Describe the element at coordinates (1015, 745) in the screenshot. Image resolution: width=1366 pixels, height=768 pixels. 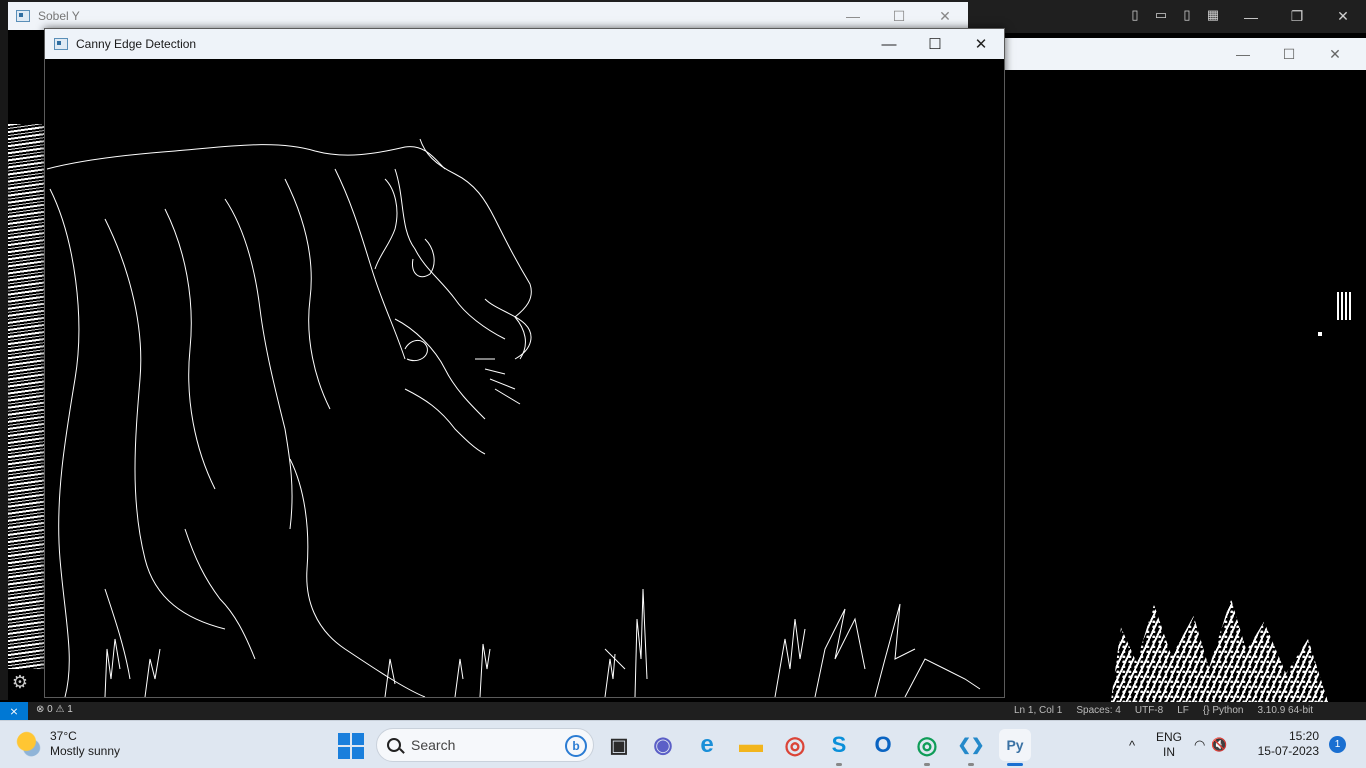
I see `python-icon: Py` at that location.